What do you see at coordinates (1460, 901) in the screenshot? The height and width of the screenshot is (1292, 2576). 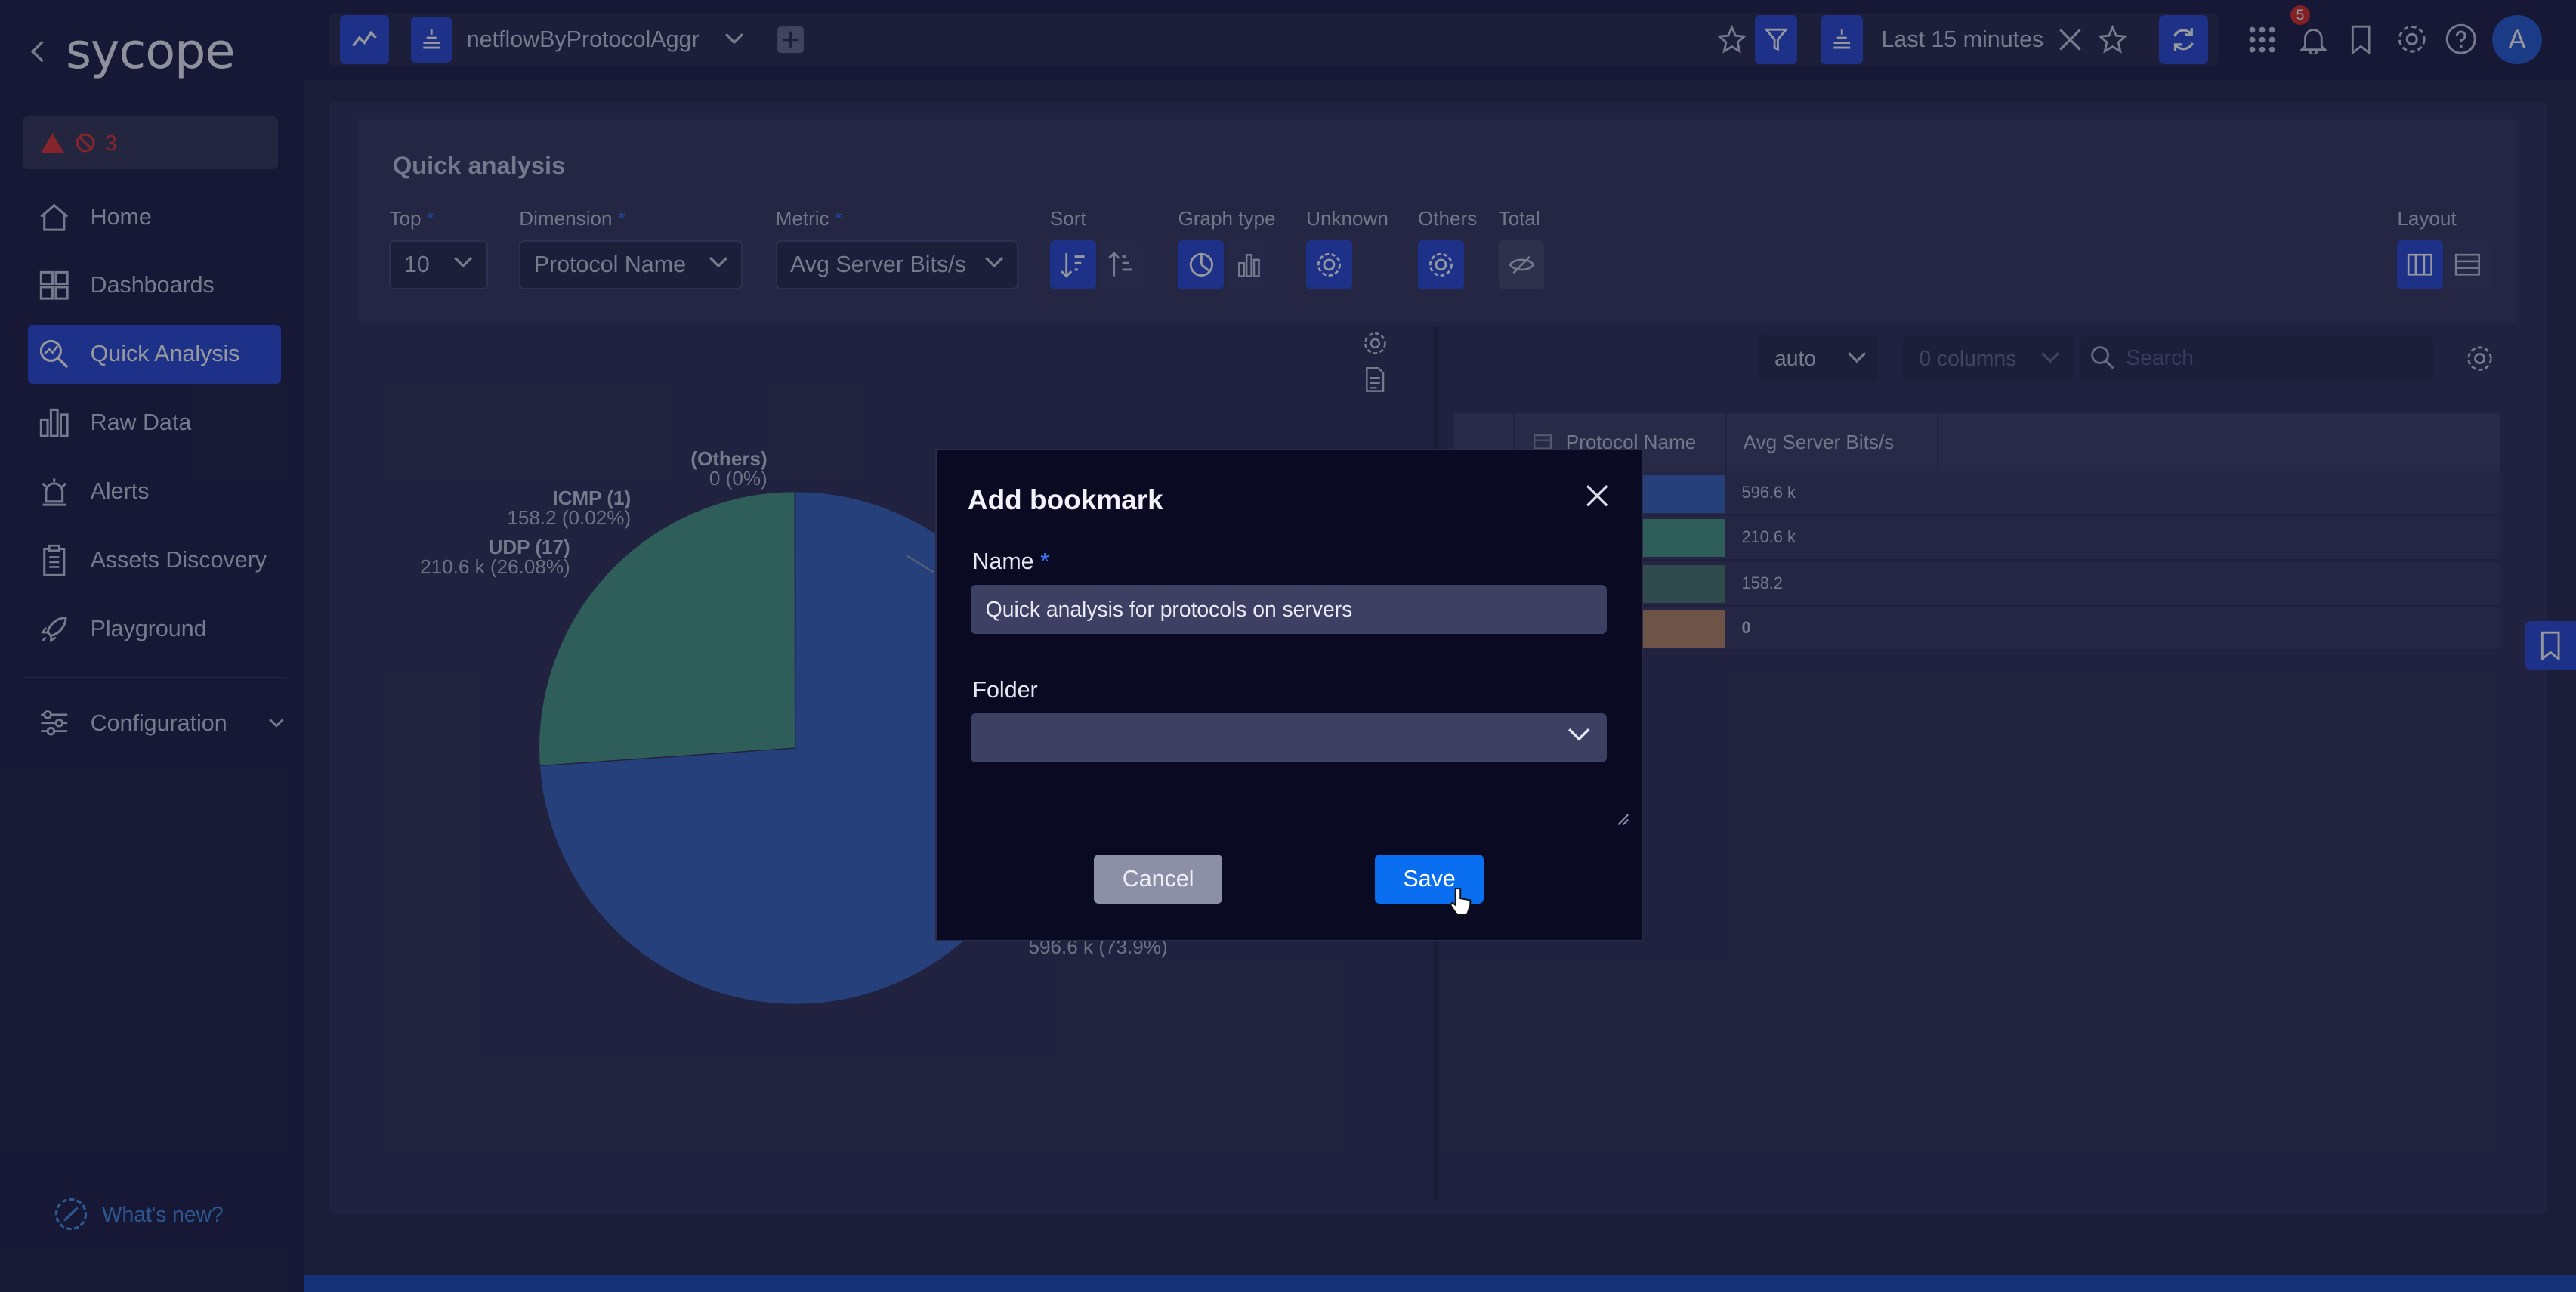 I see `pointer-cursor-icon` at bounding box center [1460, 901].